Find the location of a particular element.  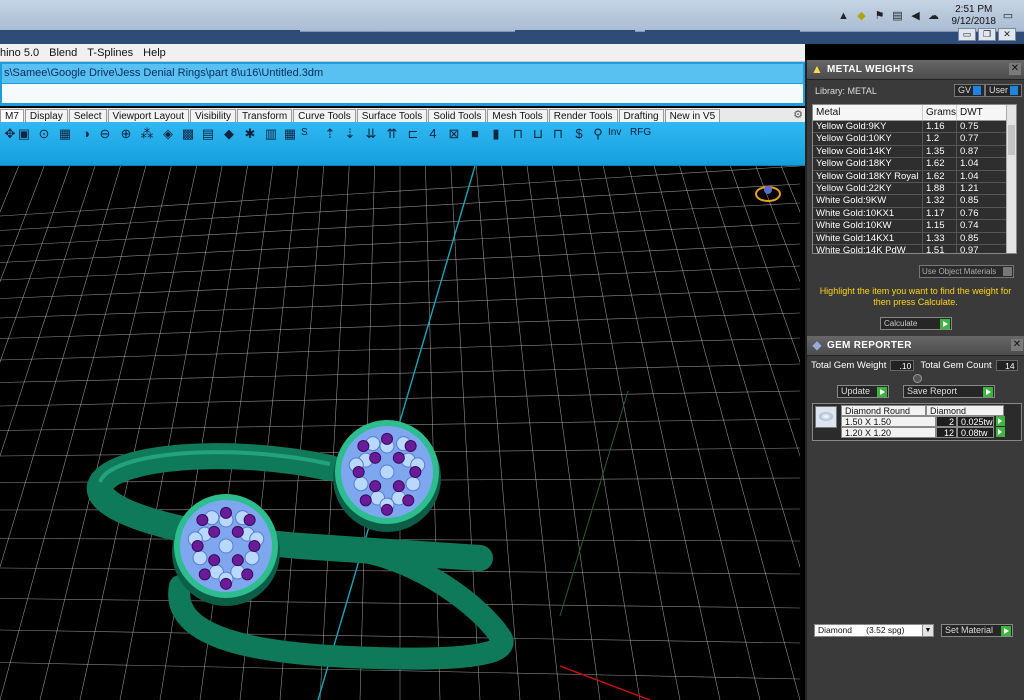

metal-row: Yellow Gold:10KY 1.2 0.77 is located at coordinates (914, 139).